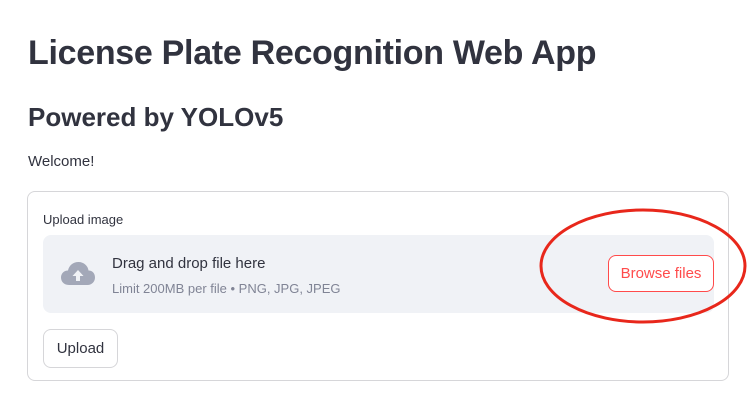  I want to click on page-title: License Plate Recognition Web App, so click(312, 53).